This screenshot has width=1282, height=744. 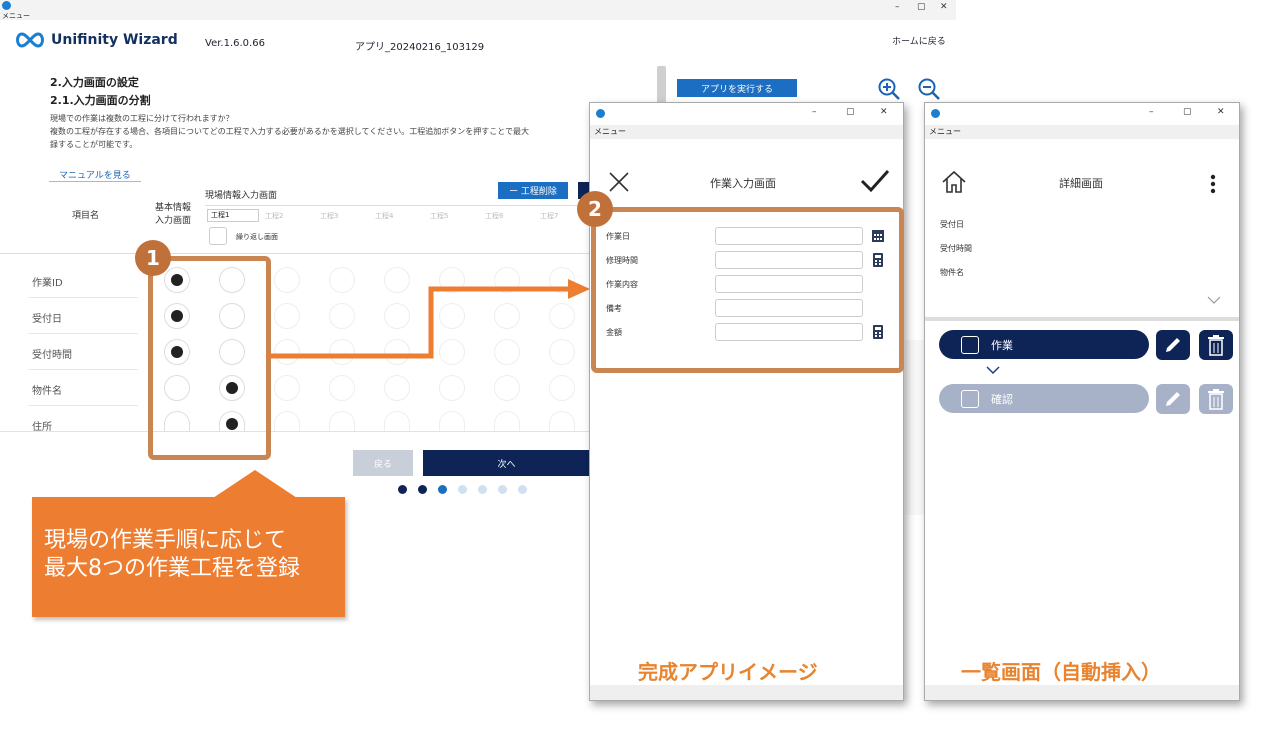 I want to click on step-name-field-5: 工程5, so click(x=439, y=216).